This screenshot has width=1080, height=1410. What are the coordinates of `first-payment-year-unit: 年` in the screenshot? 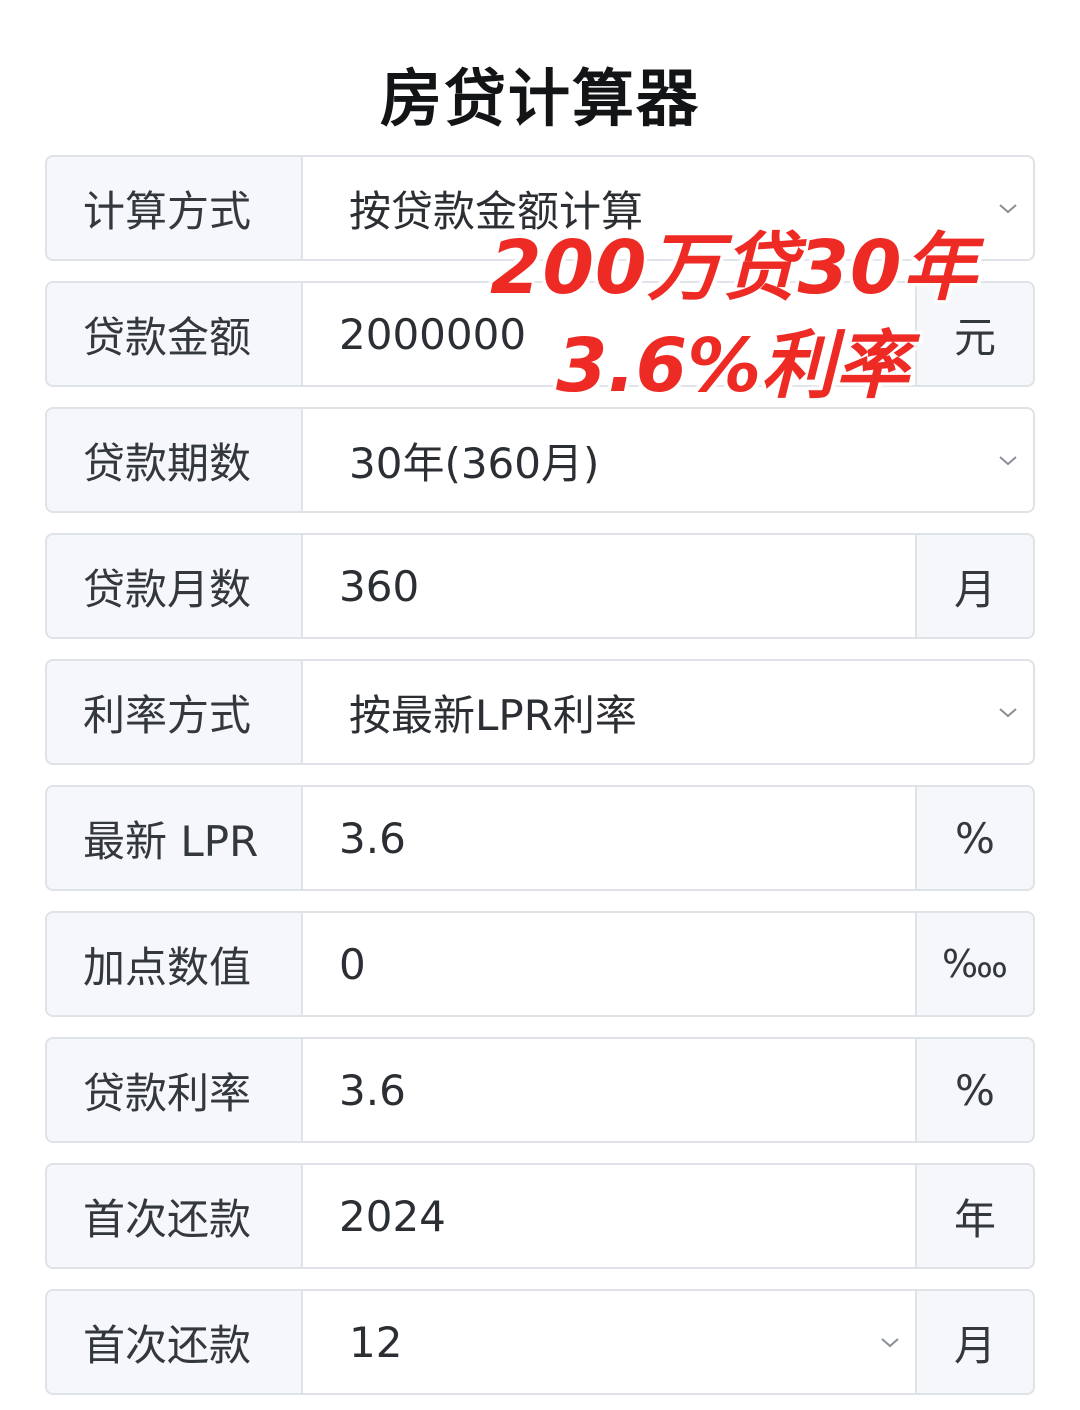 It's located at (976, 1216).